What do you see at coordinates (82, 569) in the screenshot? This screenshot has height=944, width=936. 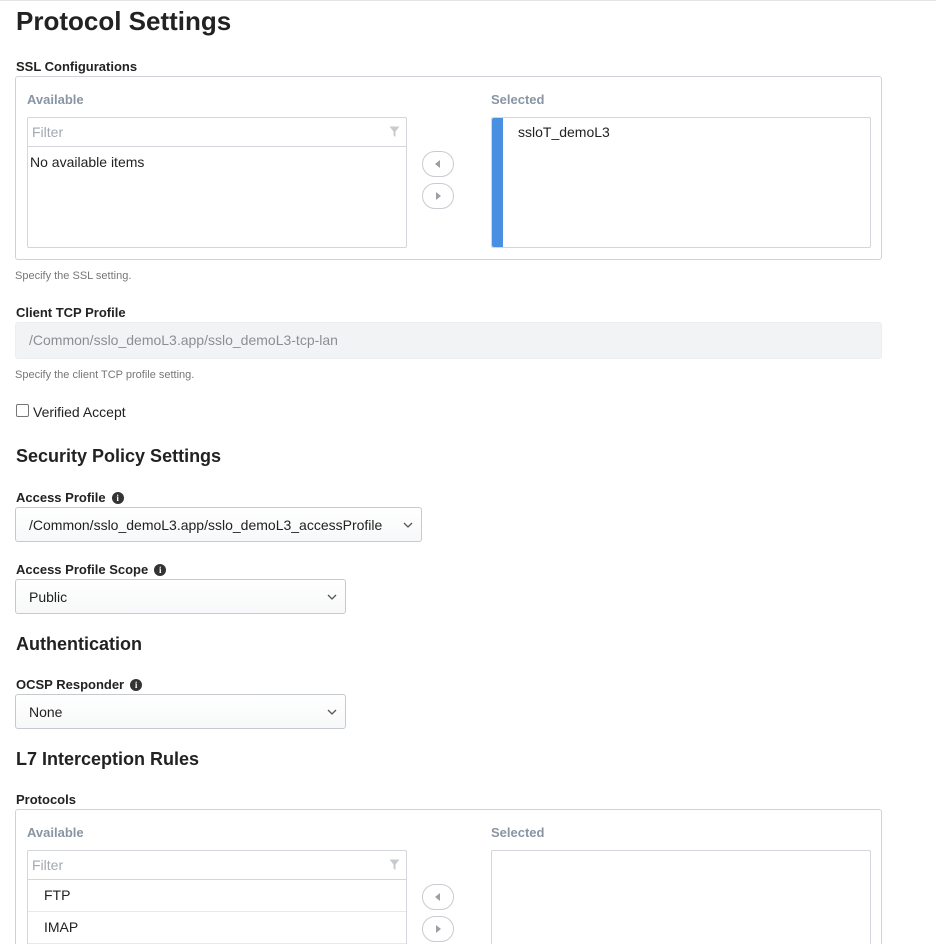 I see `access-profile-scope-label-text: Access Profile Scope` at bounding box center [82, 569].